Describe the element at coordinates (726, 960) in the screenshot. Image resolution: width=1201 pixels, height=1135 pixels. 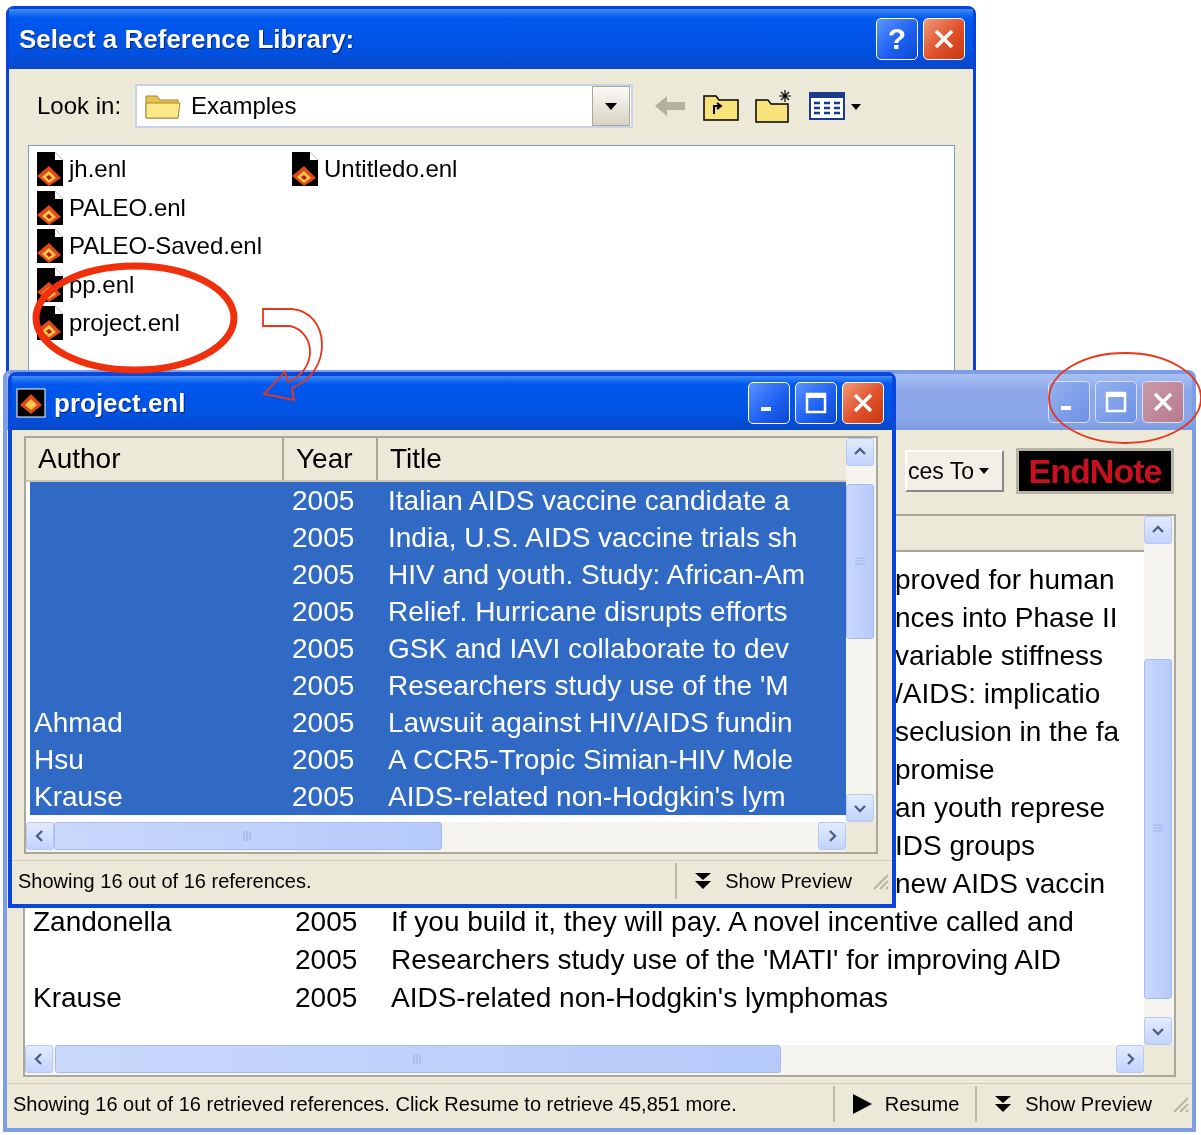
I see `title-cell: Researchers study use of the 'MATI' for improving AID` at that location.